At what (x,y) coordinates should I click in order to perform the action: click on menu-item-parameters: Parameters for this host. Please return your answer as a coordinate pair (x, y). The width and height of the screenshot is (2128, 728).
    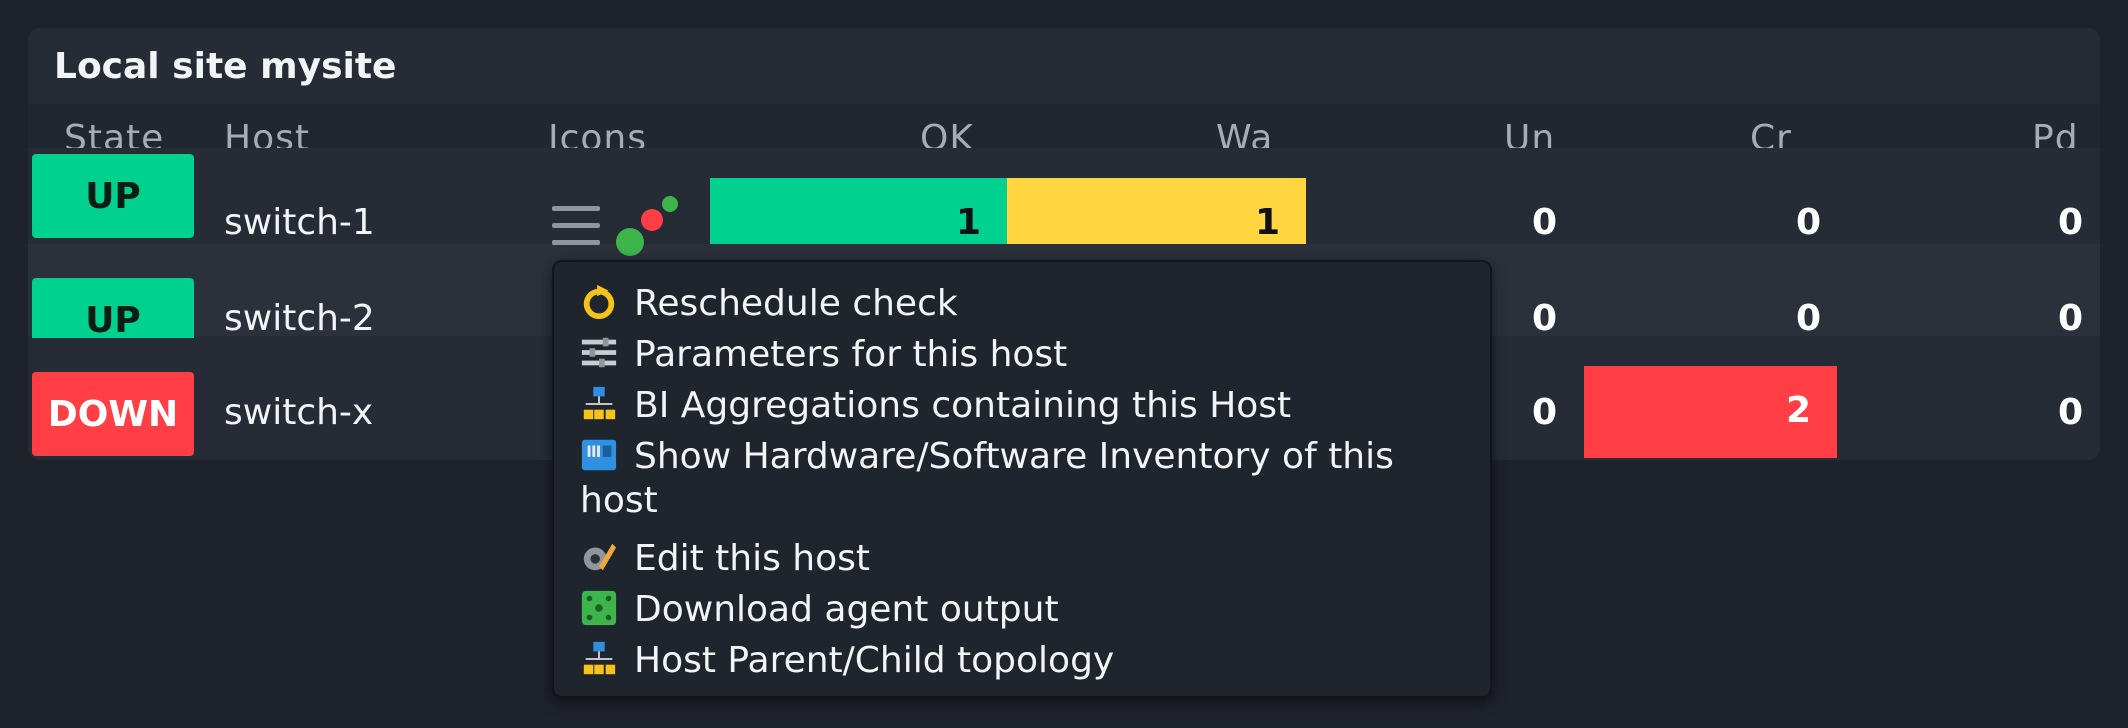
    Looking at the image, I should click on (1025, 355).